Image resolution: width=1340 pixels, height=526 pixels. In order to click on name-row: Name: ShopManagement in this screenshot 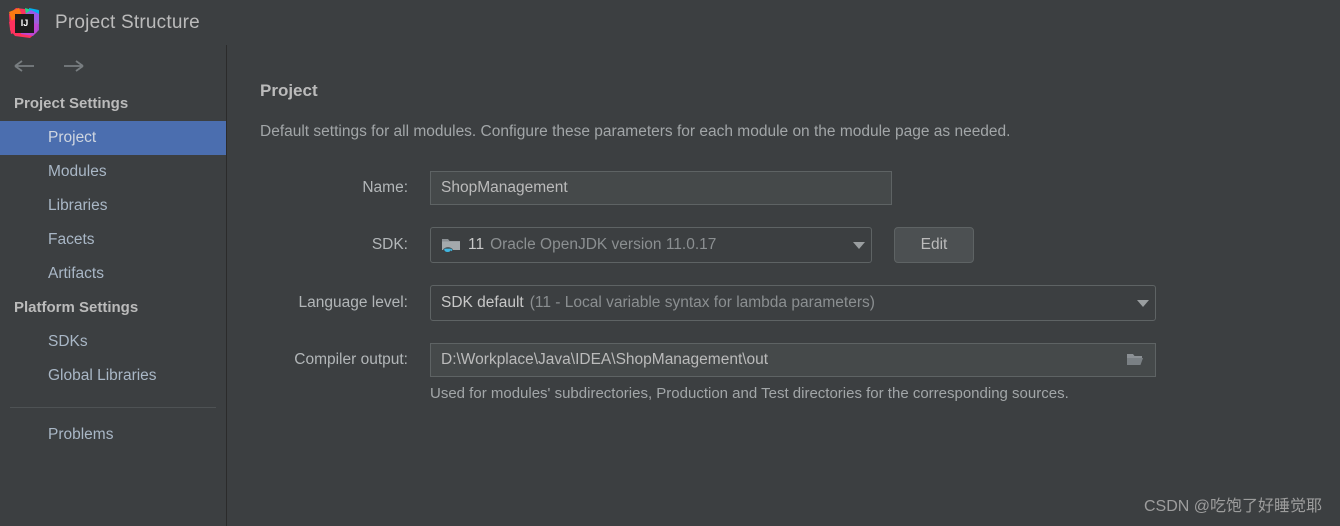, I will do `click(800, 188)`.